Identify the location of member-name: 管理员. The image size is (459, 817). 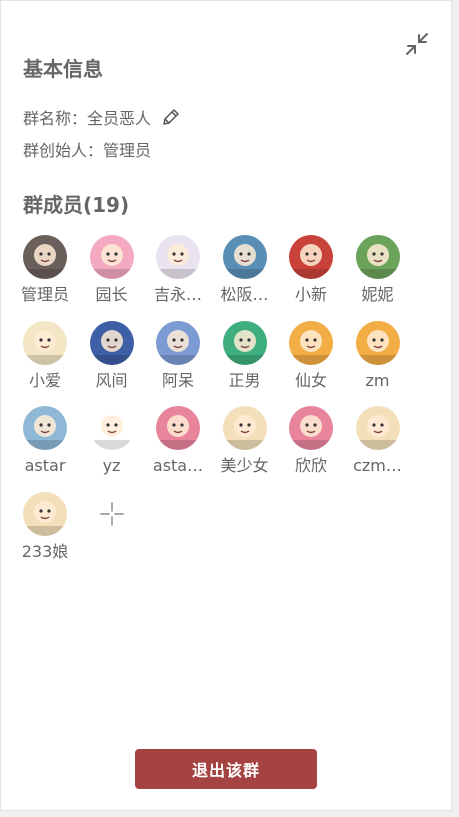
(44, 294).